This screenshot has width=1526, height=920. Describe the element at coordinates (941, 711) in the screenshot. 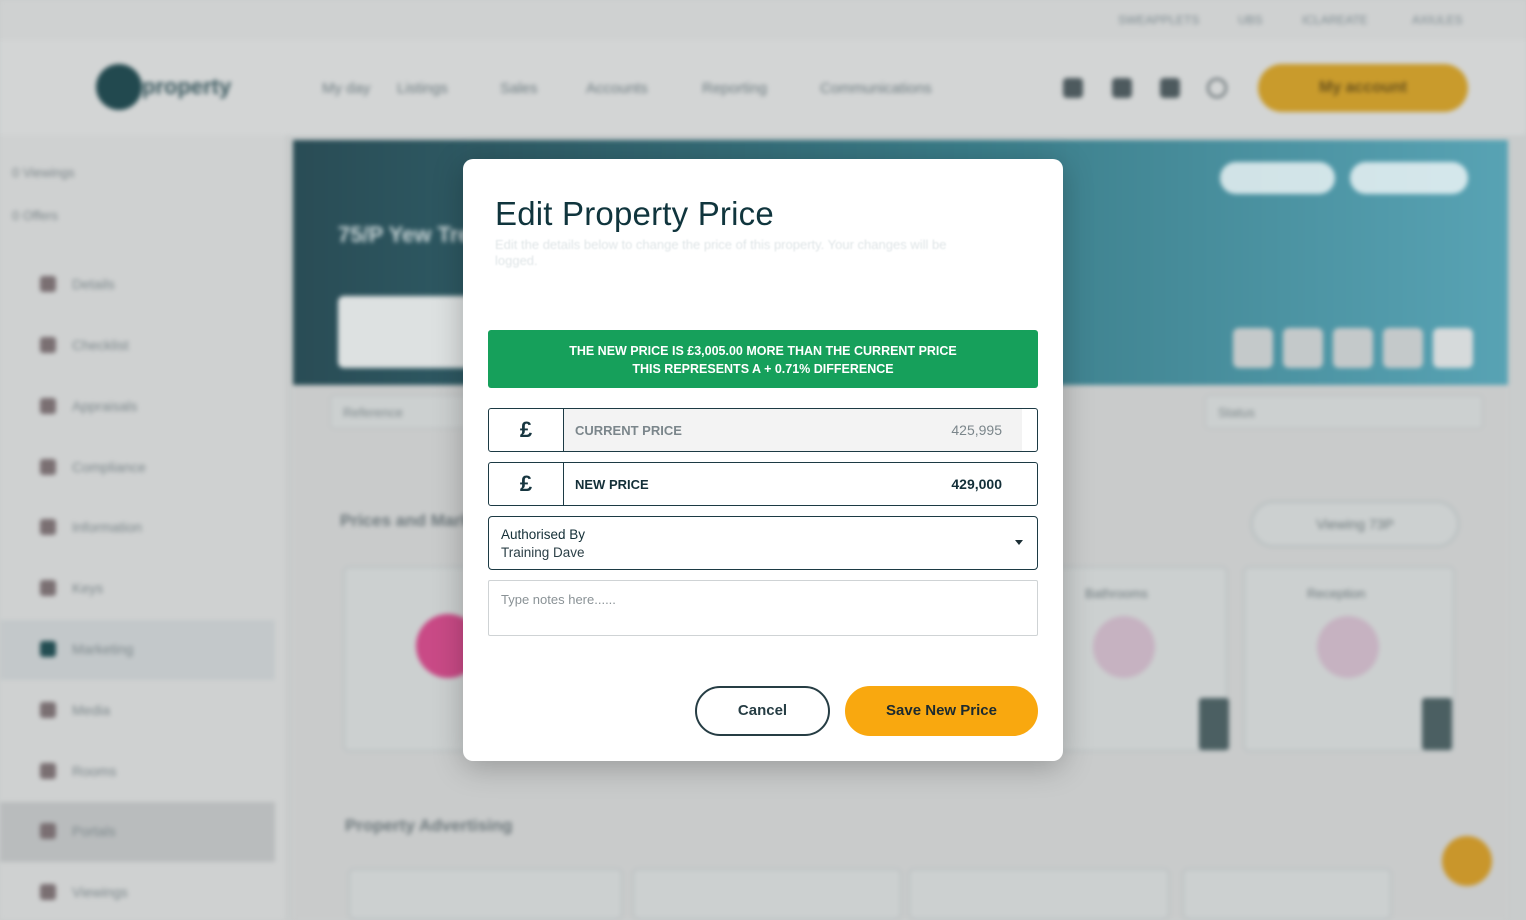

I see `save-new-price-button: Save New Price` at that location.